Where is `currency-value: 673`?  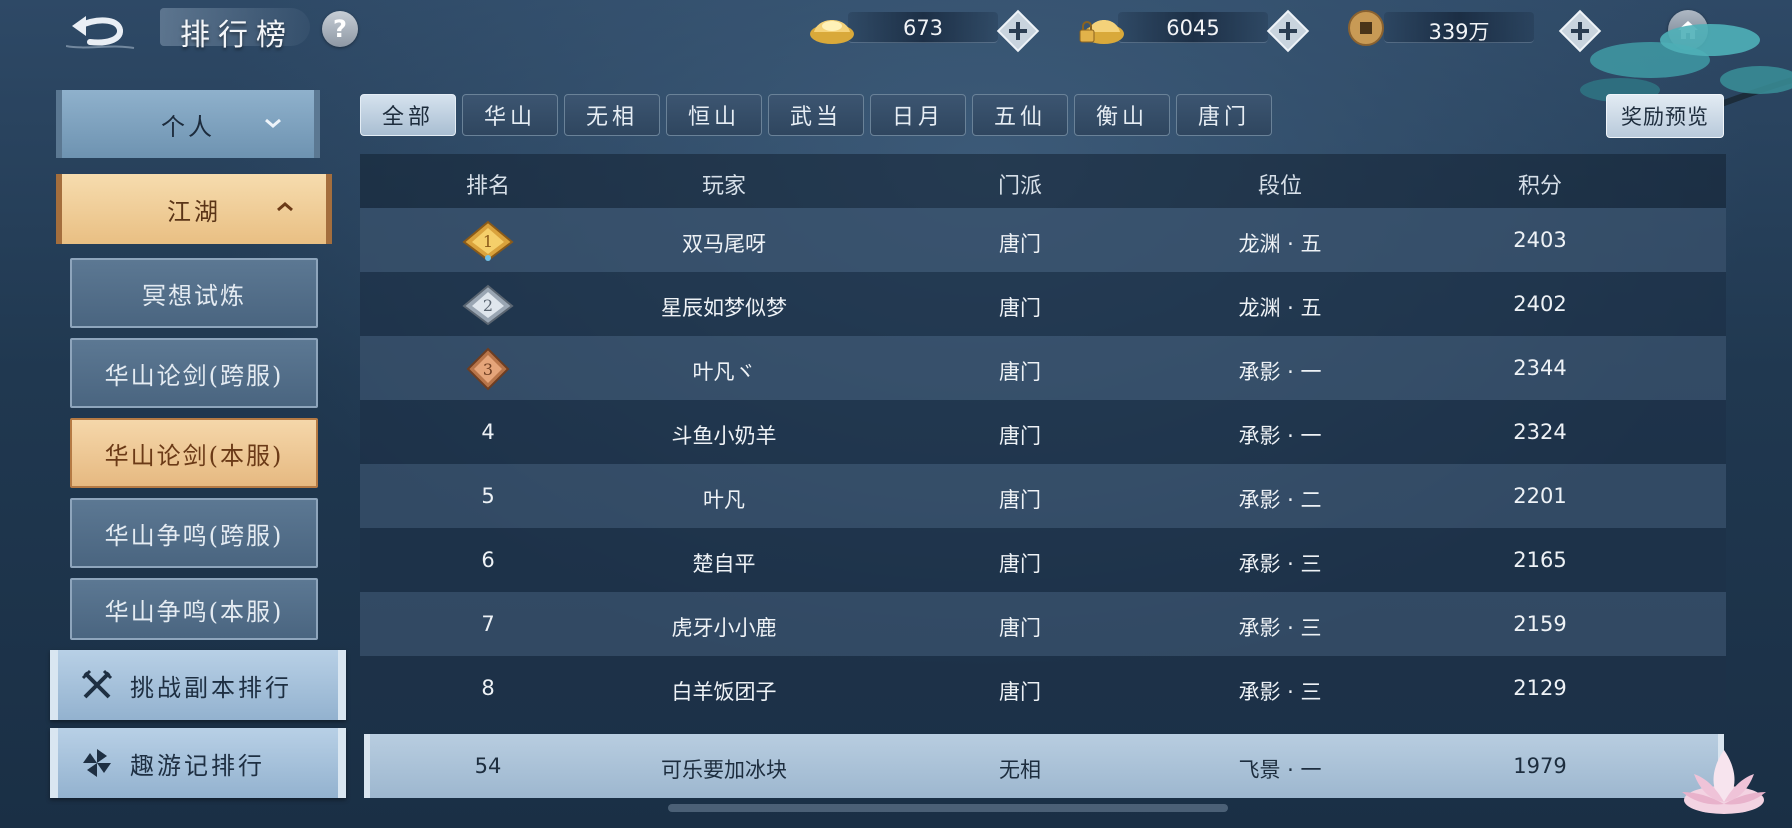
currency-value: 673 is located at coordinates (923, 28).